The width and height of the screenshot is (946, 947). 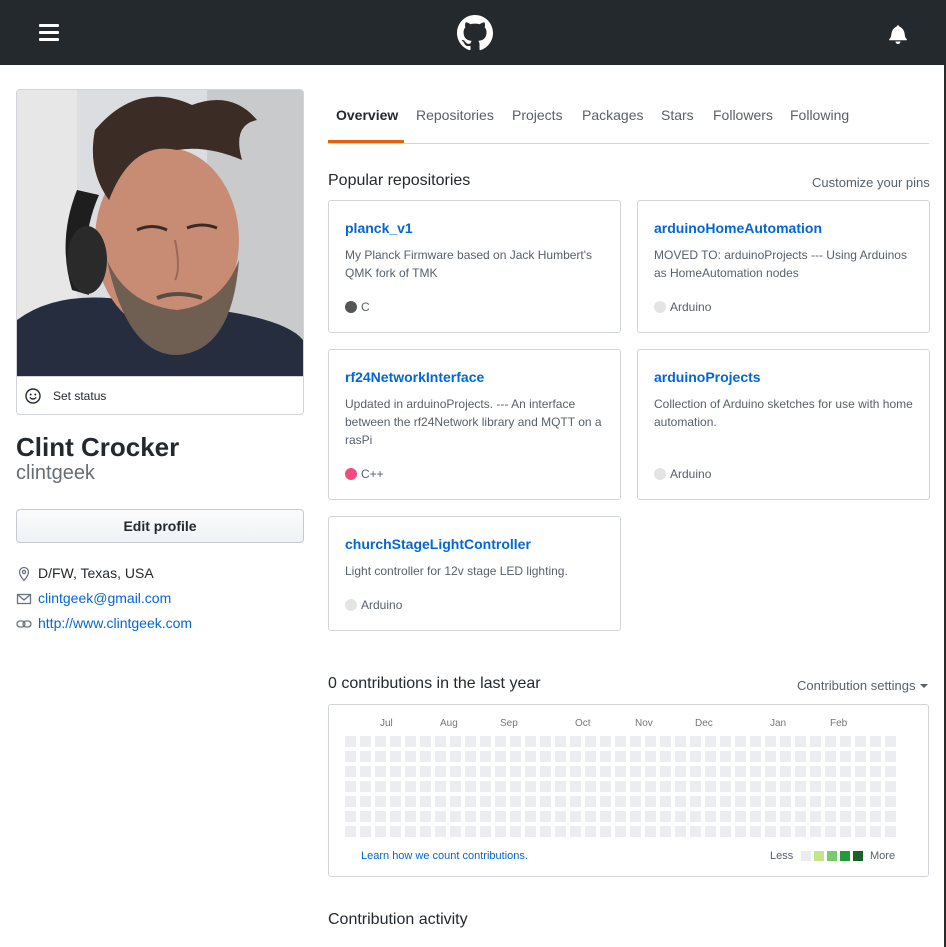 I want to click on avatar, so click(x=160, y=233).